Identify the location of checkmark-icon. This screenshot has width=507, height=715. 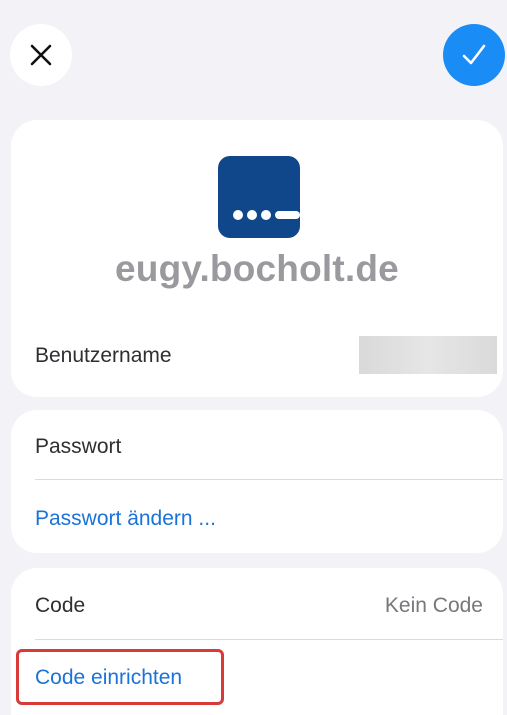
(474, 54).